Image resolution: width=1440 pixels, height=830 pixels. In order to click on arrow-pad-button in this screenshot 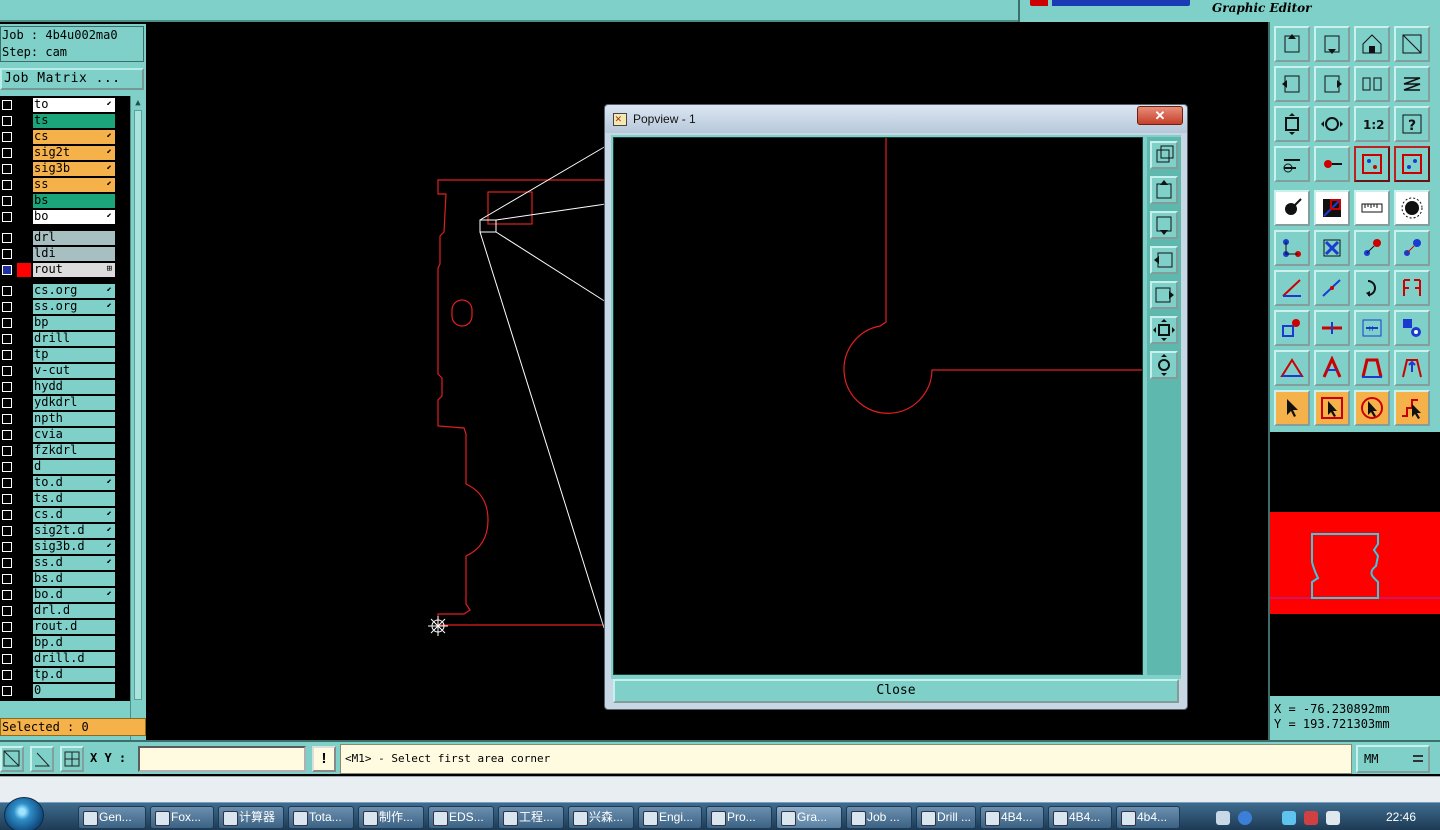, I will do `click(1372, 248)`.